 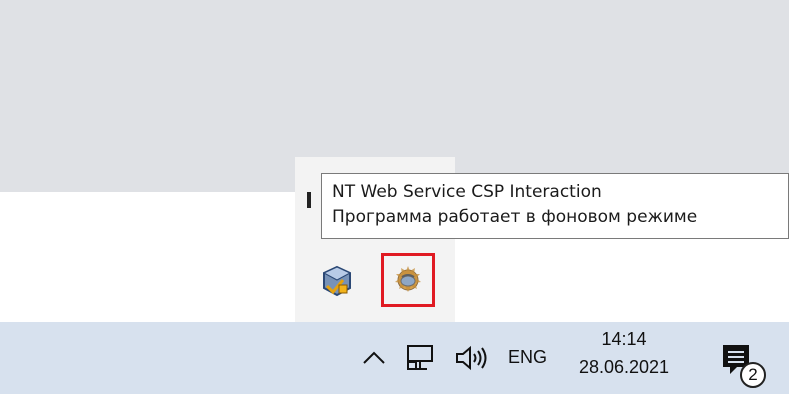 I want to click on language-indicator: ENG, so click(x=527, y=357).